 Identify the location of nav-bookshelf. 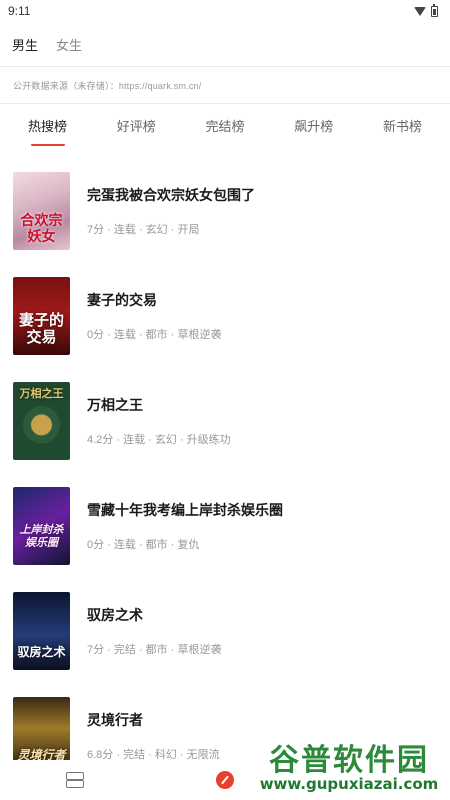
(75, 780).